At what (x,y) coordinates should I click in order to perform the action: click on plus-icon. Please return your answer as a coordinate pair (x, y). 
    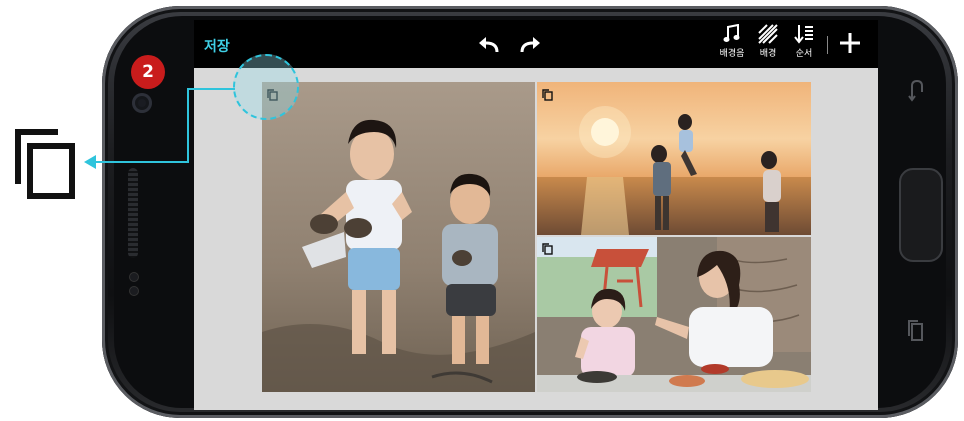
    Looking at the image, I should click on (850, 45).